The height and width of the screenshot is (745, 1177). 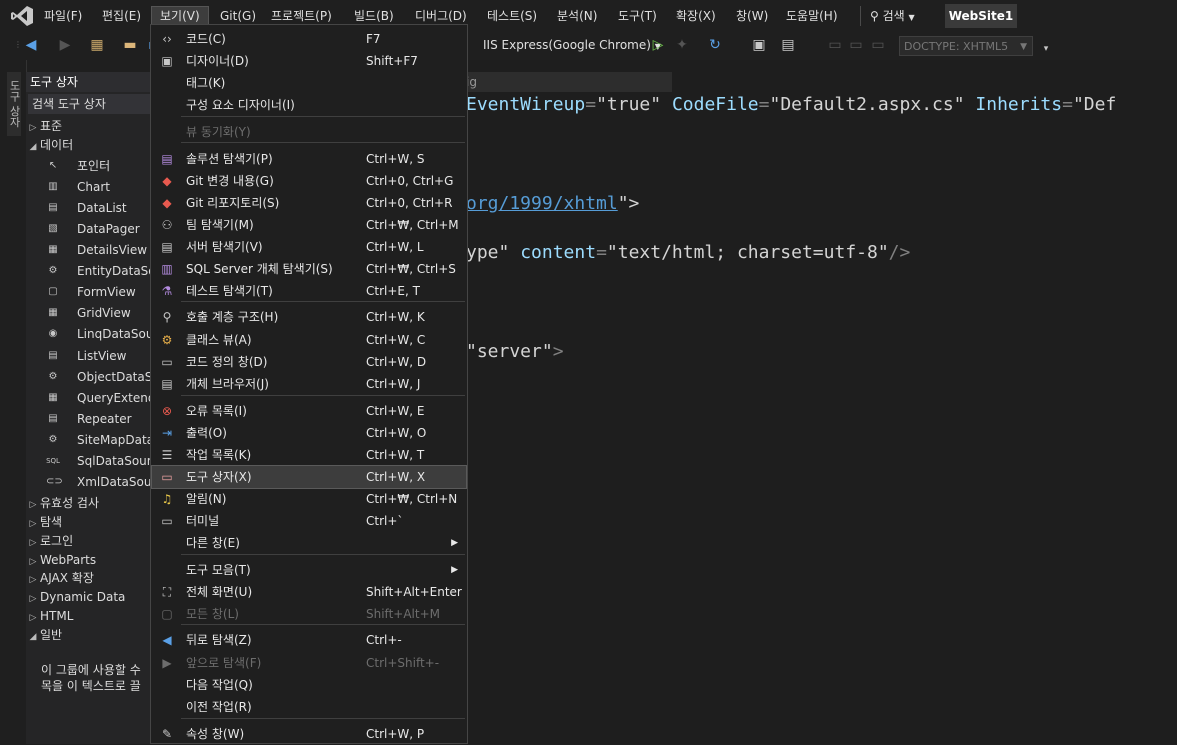 I want to click on solution-name-badge: WebSite1, so click(x=981, y=16).